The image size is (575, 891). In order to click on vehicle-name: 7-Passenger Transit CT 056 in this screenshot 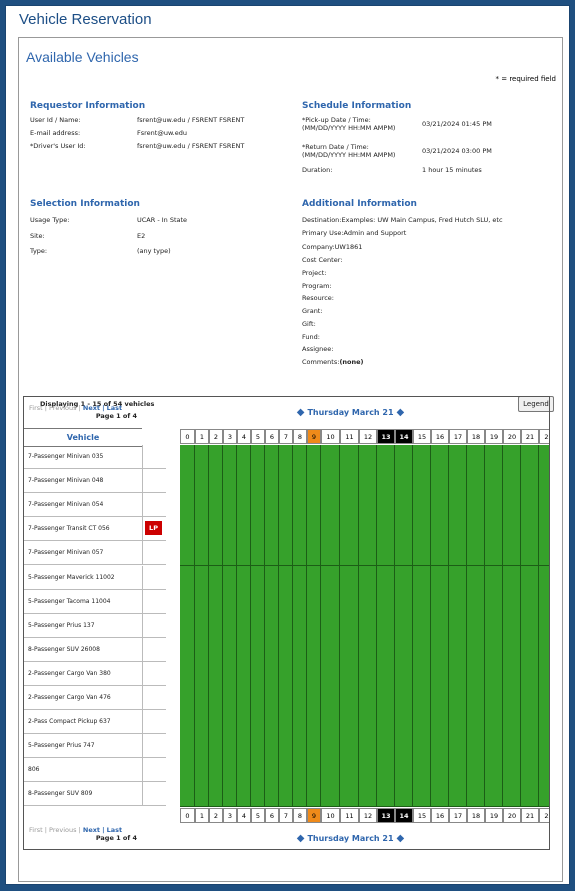, I will do `click(83, 529)`.